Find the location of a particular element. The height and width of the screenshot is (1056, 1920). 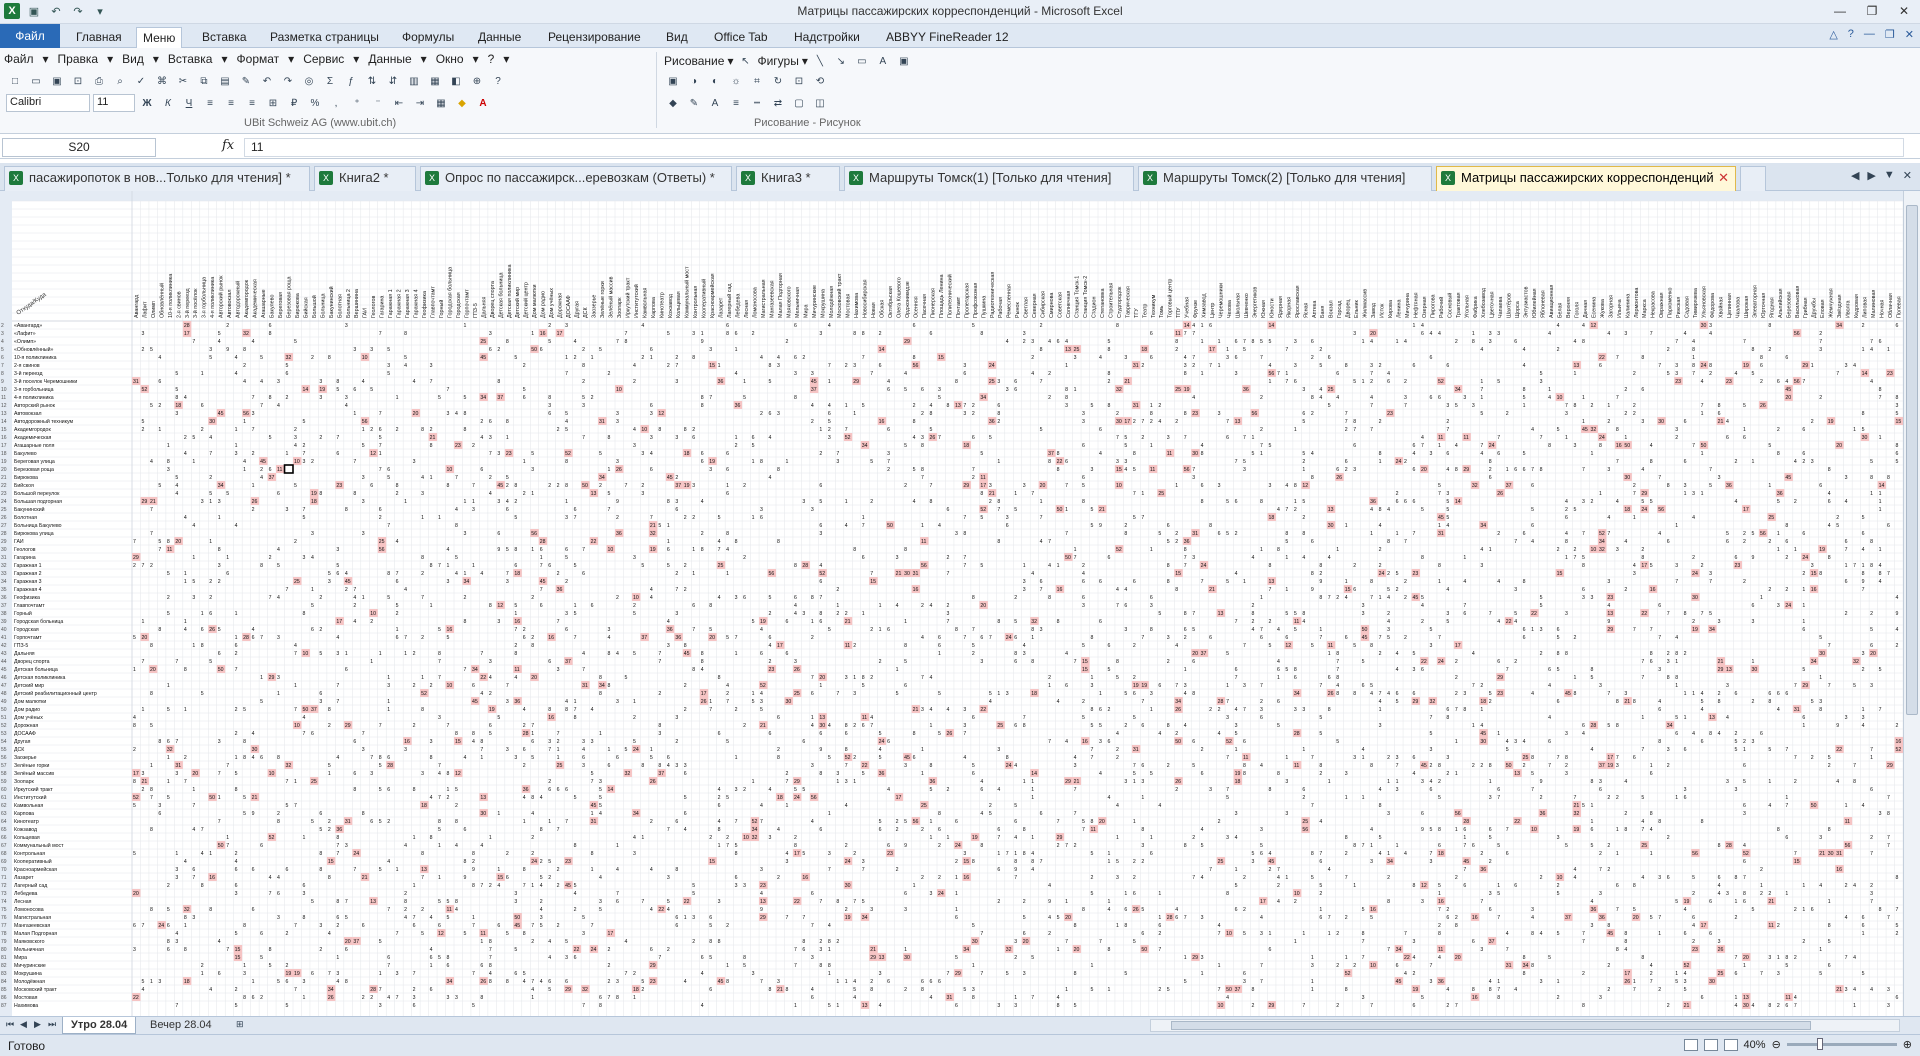

doc-tab-5: X Маршруты Томск(1) [Только для чтения] is located at coordinates (989, 178).